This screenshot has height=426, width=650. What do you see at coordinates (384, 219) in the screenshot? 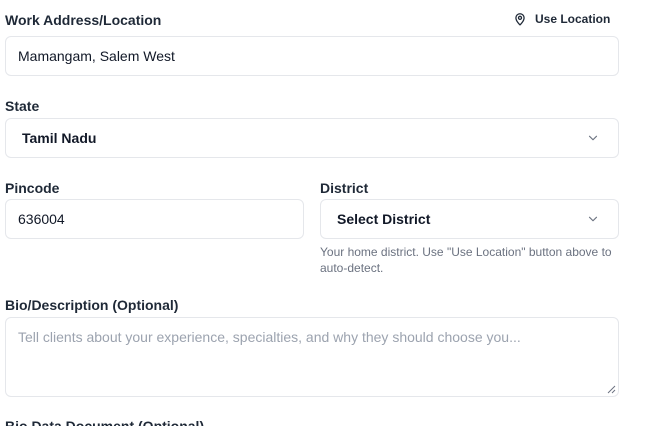
I see `district-selected-value: Select District` at bounding box center [384, 219].